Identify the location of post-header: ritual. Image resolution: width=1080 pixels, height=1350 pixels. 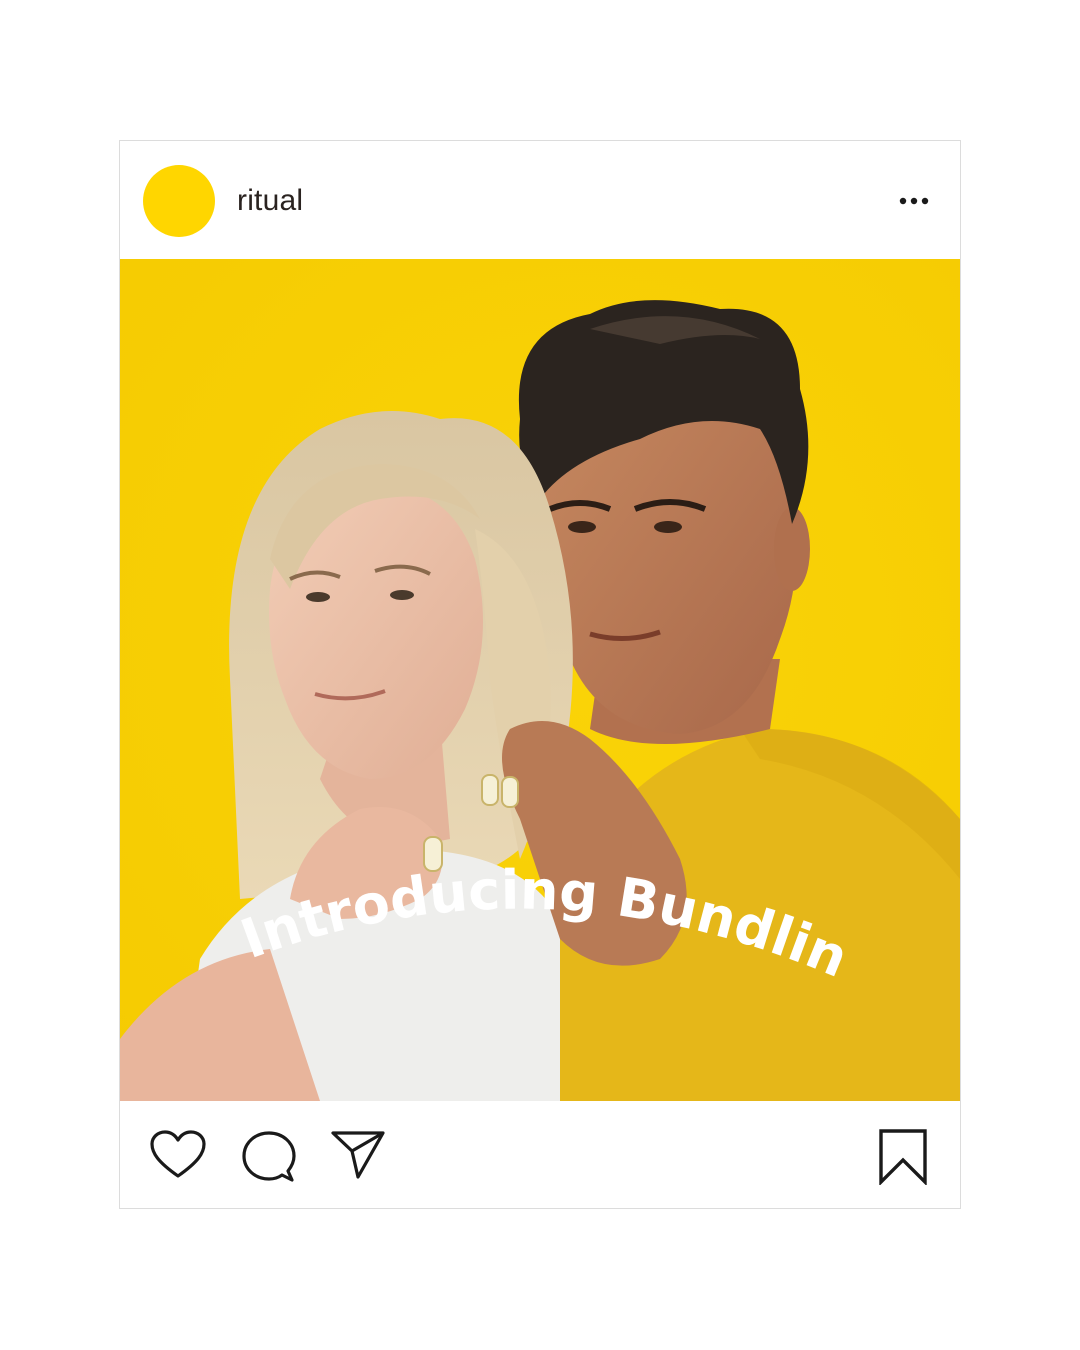
(540, 200).